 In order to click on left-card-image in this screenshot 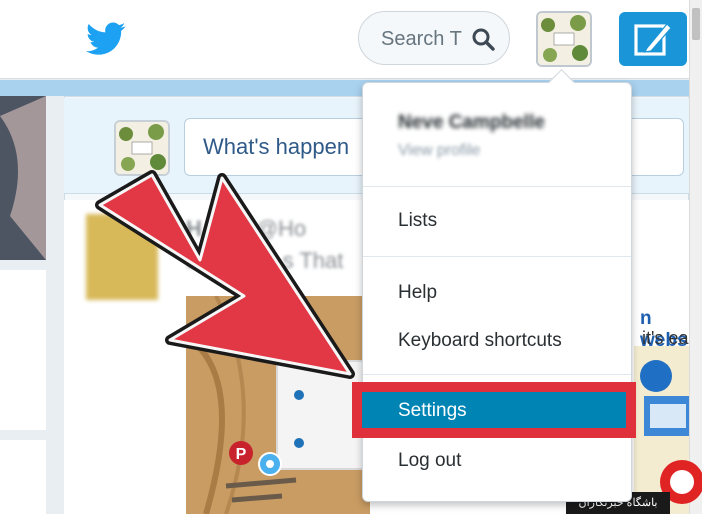, I will do `click(23, 178)`.